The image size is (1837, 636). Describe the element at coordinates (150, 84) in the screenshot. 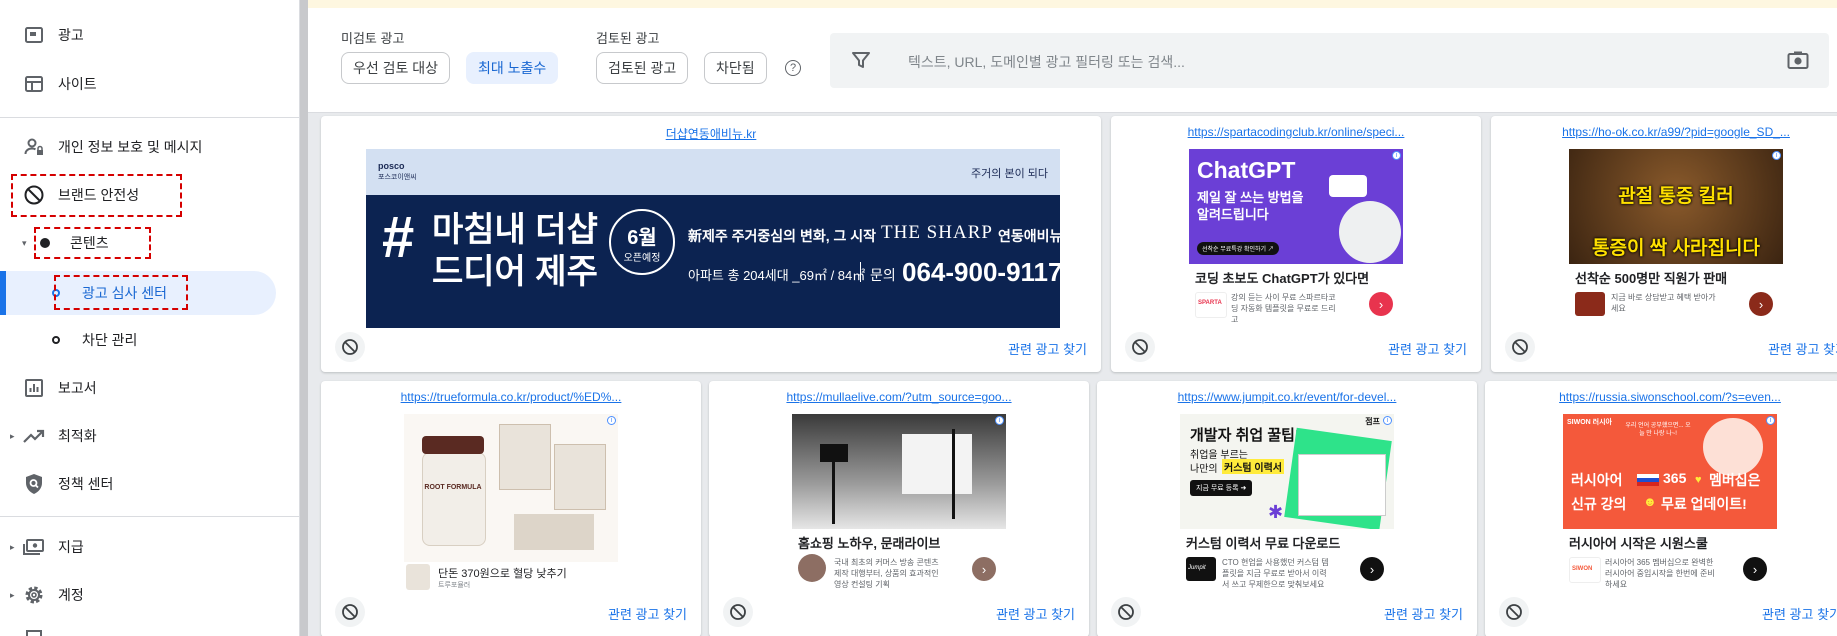

I see `sidebar-item-sites: 사이트` at that location.